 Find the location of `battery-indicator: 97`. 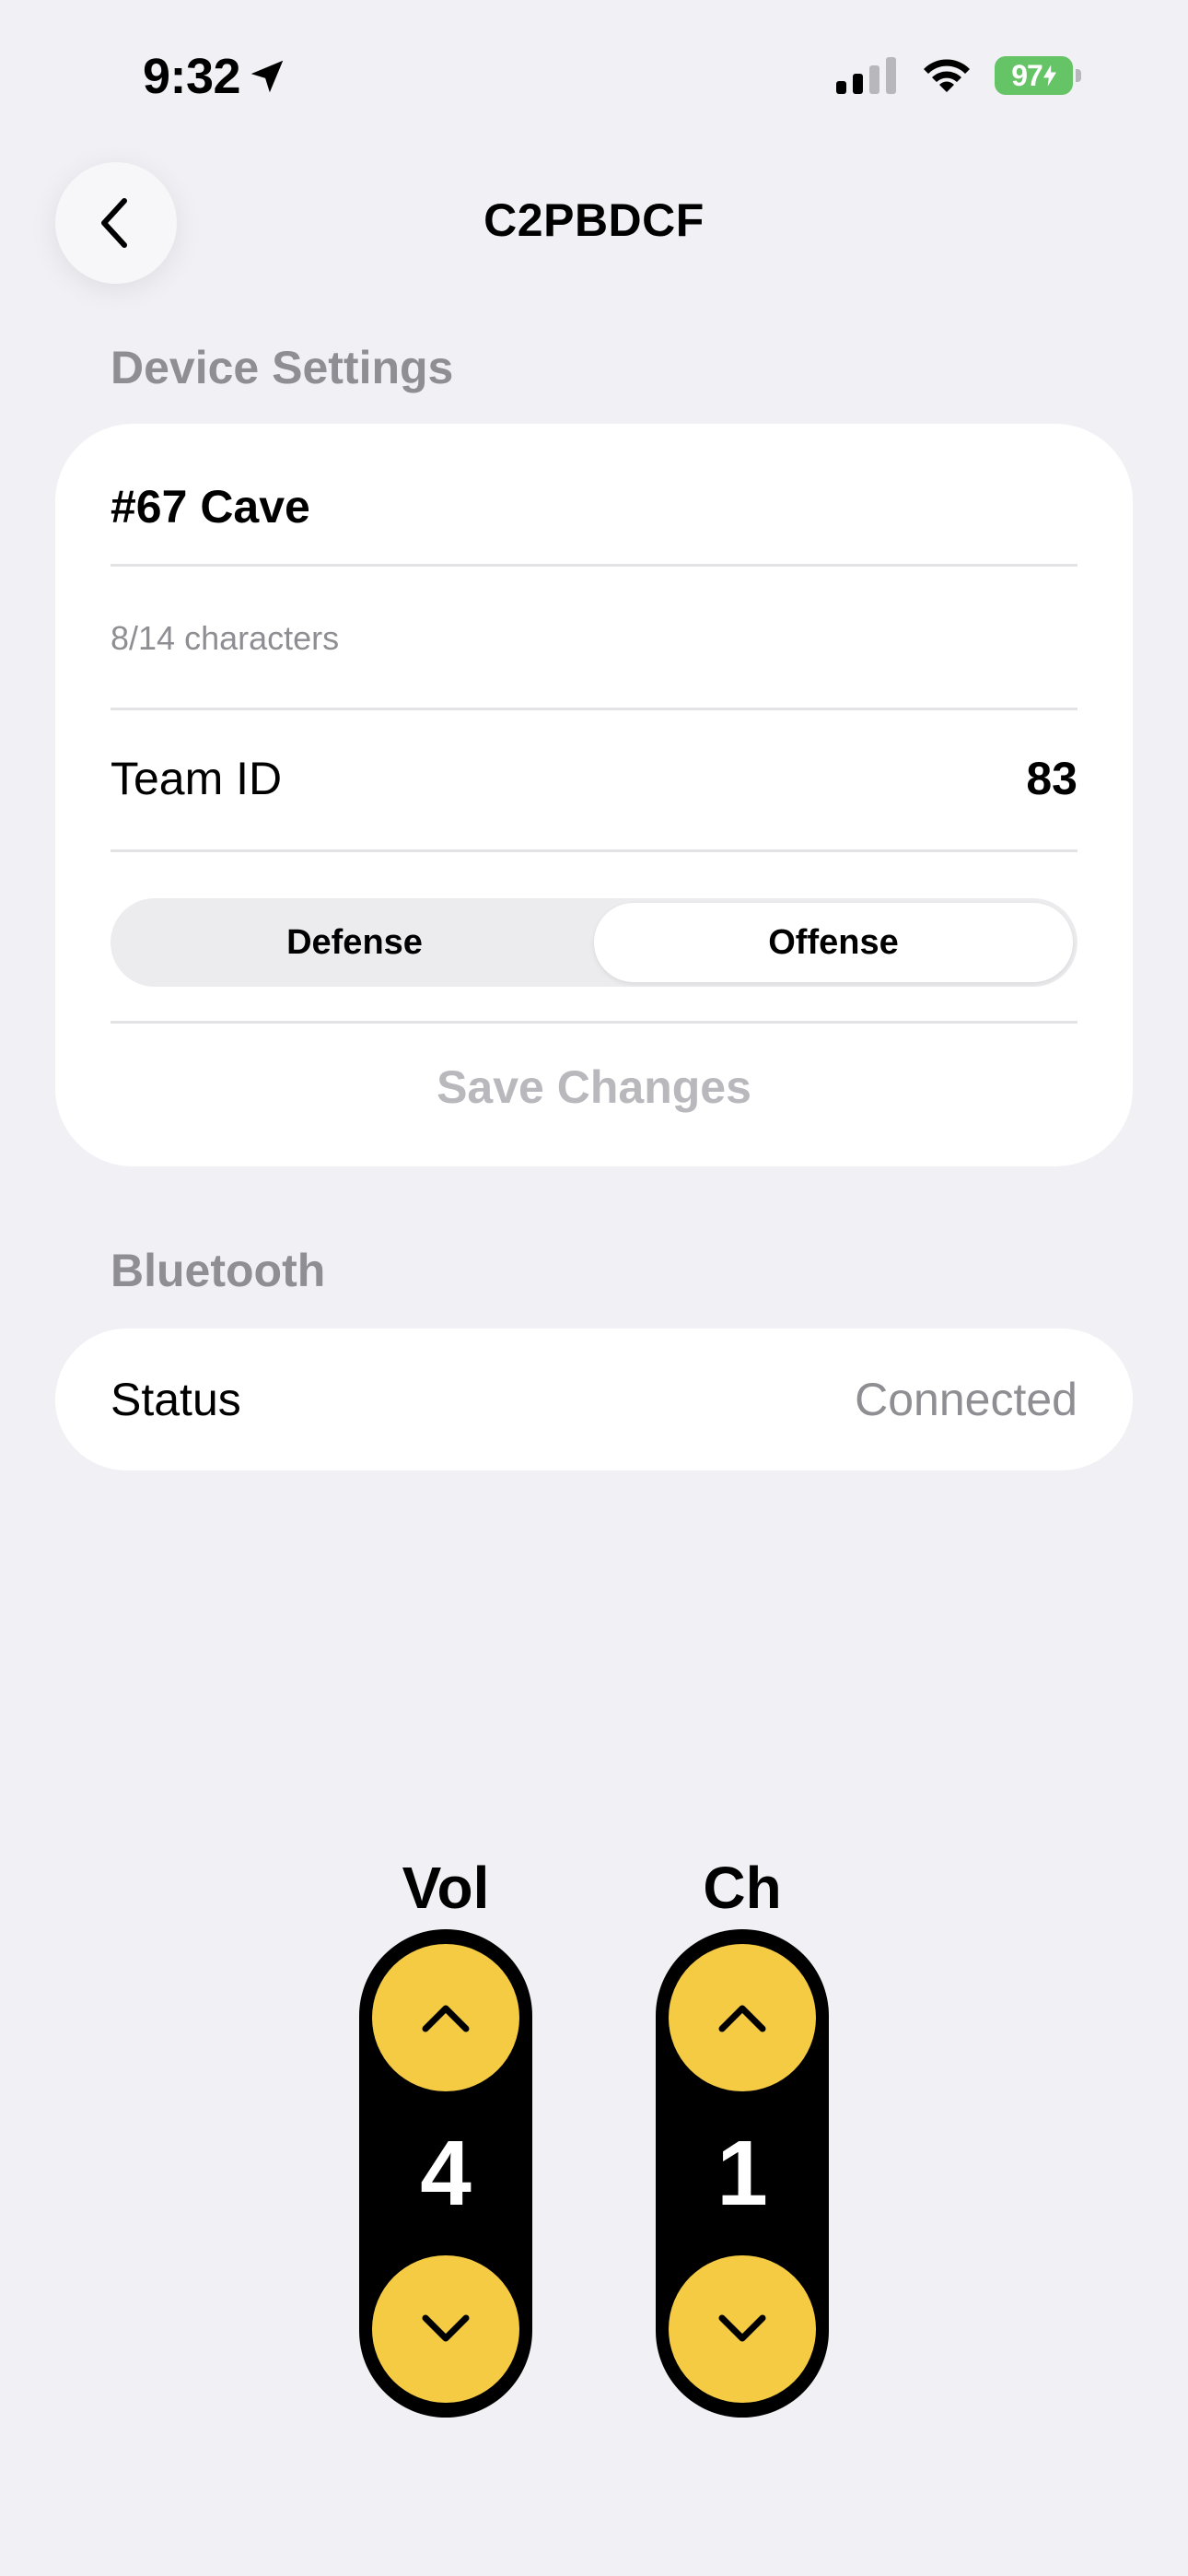

battery-indicator: 97 is located at coordinates (1038, 75).